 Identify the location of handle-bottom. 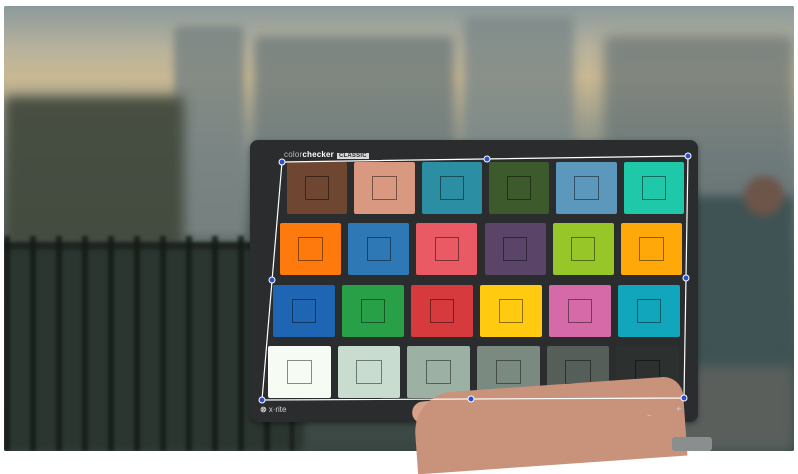
(471, 399).